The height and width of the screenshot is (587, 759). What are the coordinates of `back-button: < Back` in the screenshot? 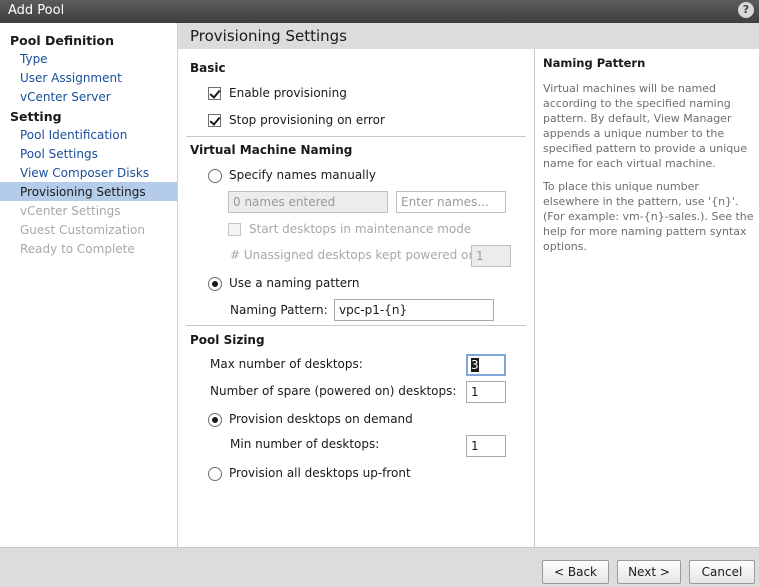 It's located at (575, 572).